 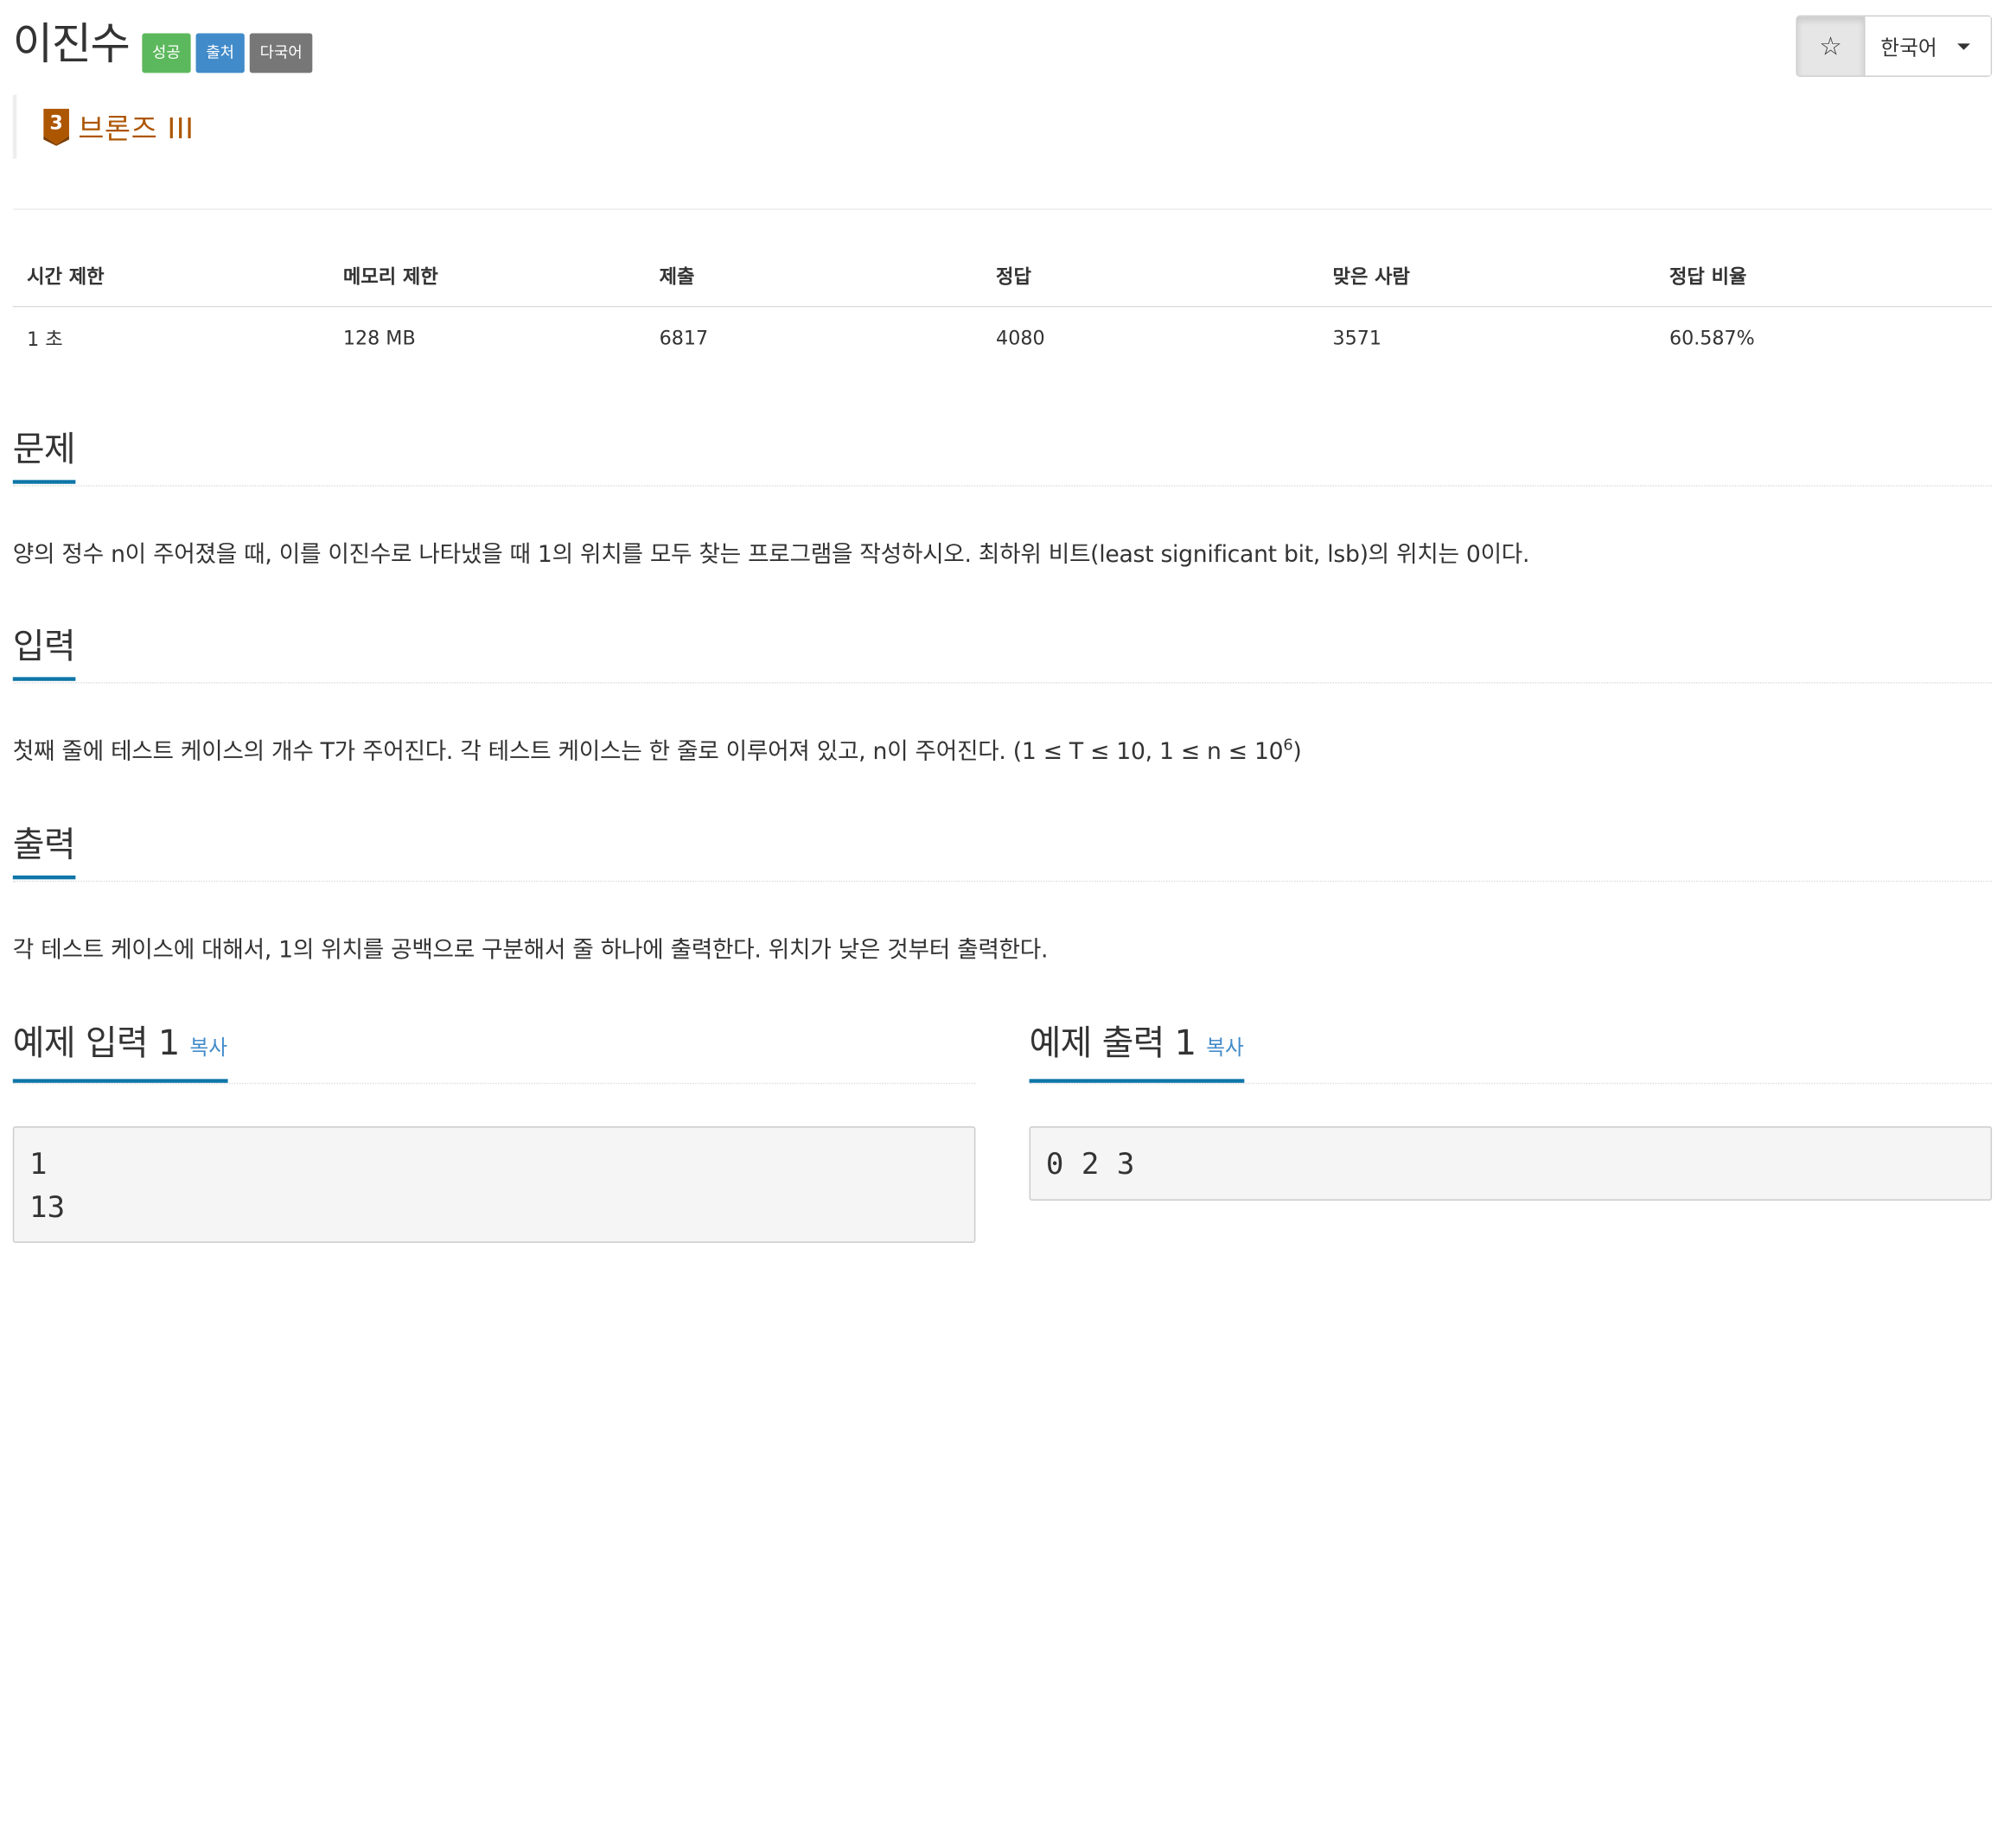 What do you see at coordinates (1020, 338) in the screenshot?
I see `accepted-value: 4080` at bounding box center [1020, 338].